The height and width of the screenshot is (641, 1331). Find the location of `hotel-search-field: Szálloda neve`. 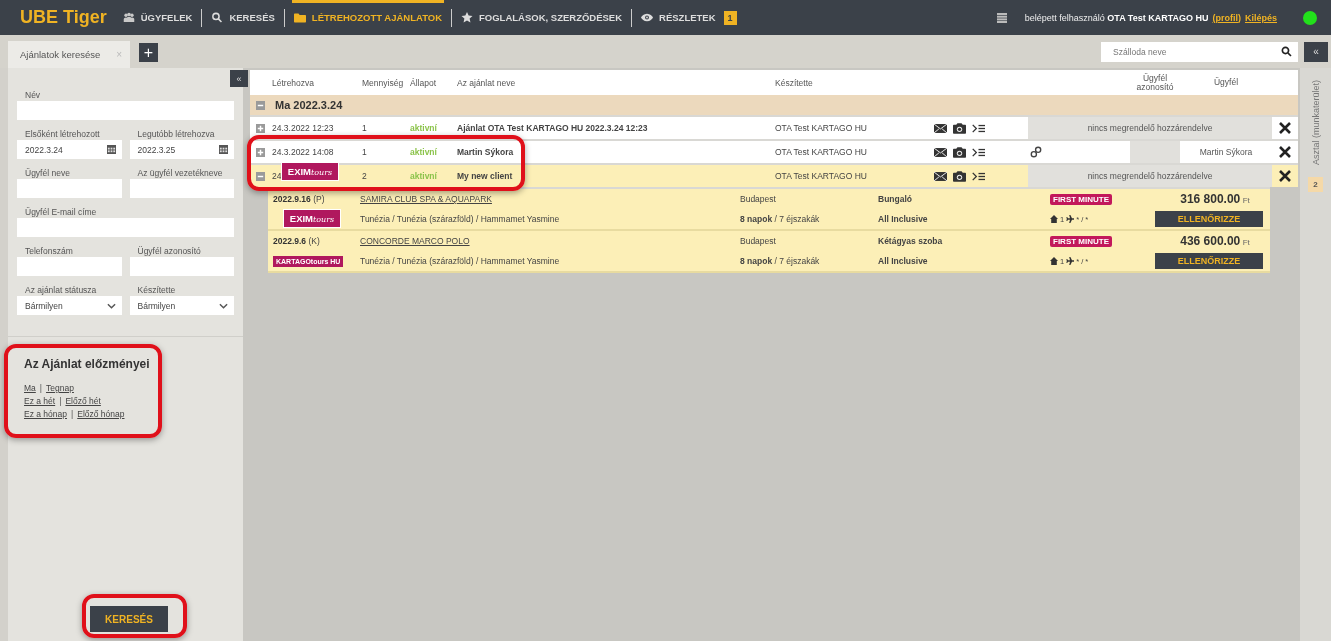

hotel-search-field: Szálloda neve is located at coordinates (1189, 51).